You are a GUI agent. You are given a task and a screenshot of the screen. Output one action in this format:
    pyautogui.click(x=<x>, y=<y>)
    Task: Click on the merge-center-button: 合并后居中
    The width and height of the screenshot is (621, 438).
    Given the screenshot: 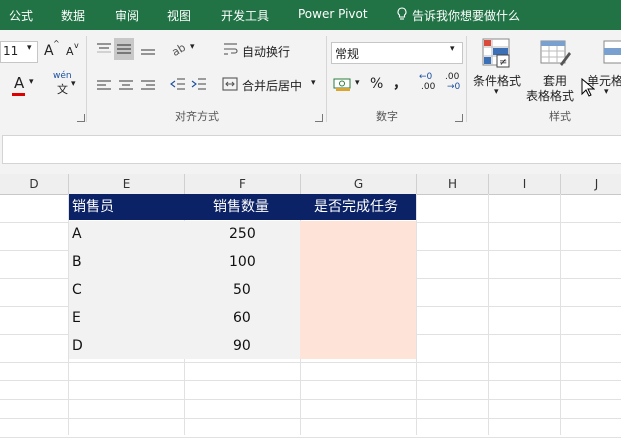 What is the action you would take?
    pyautogui.click(x=272, y=85)
    